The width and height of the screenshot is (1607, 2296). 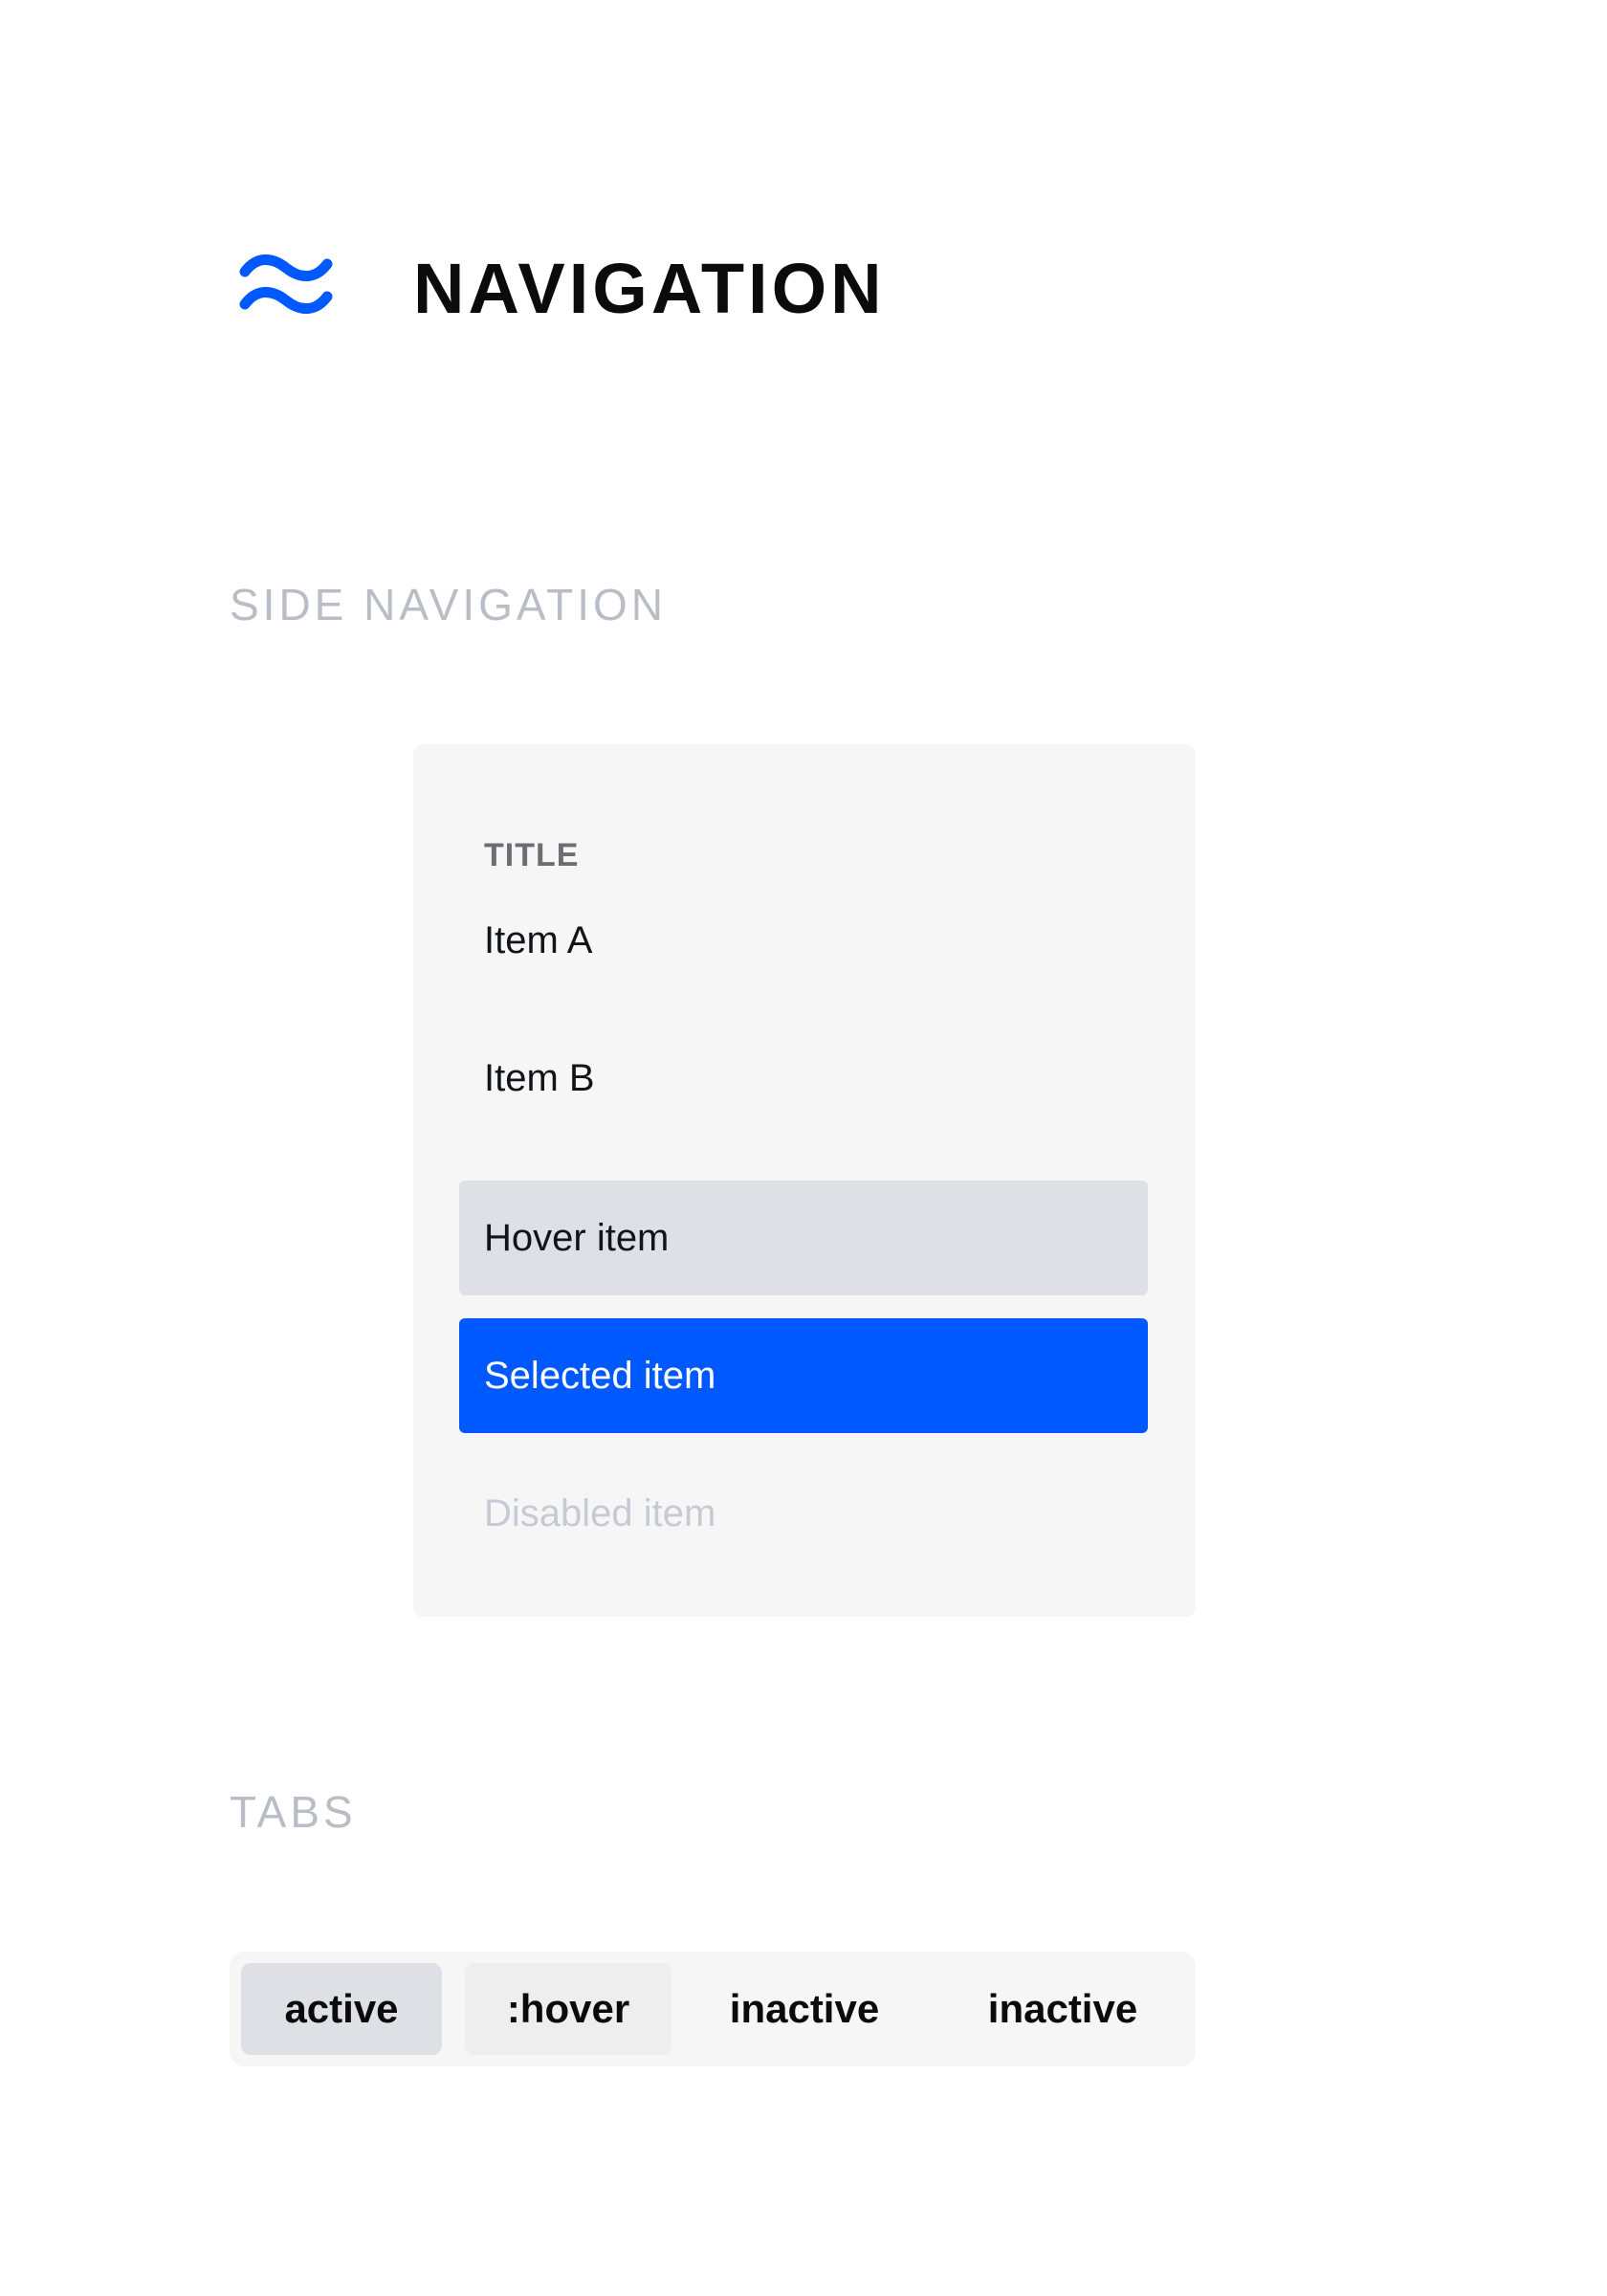 I want to click on nav-item-label: Item A, so click(x=538, y=940).